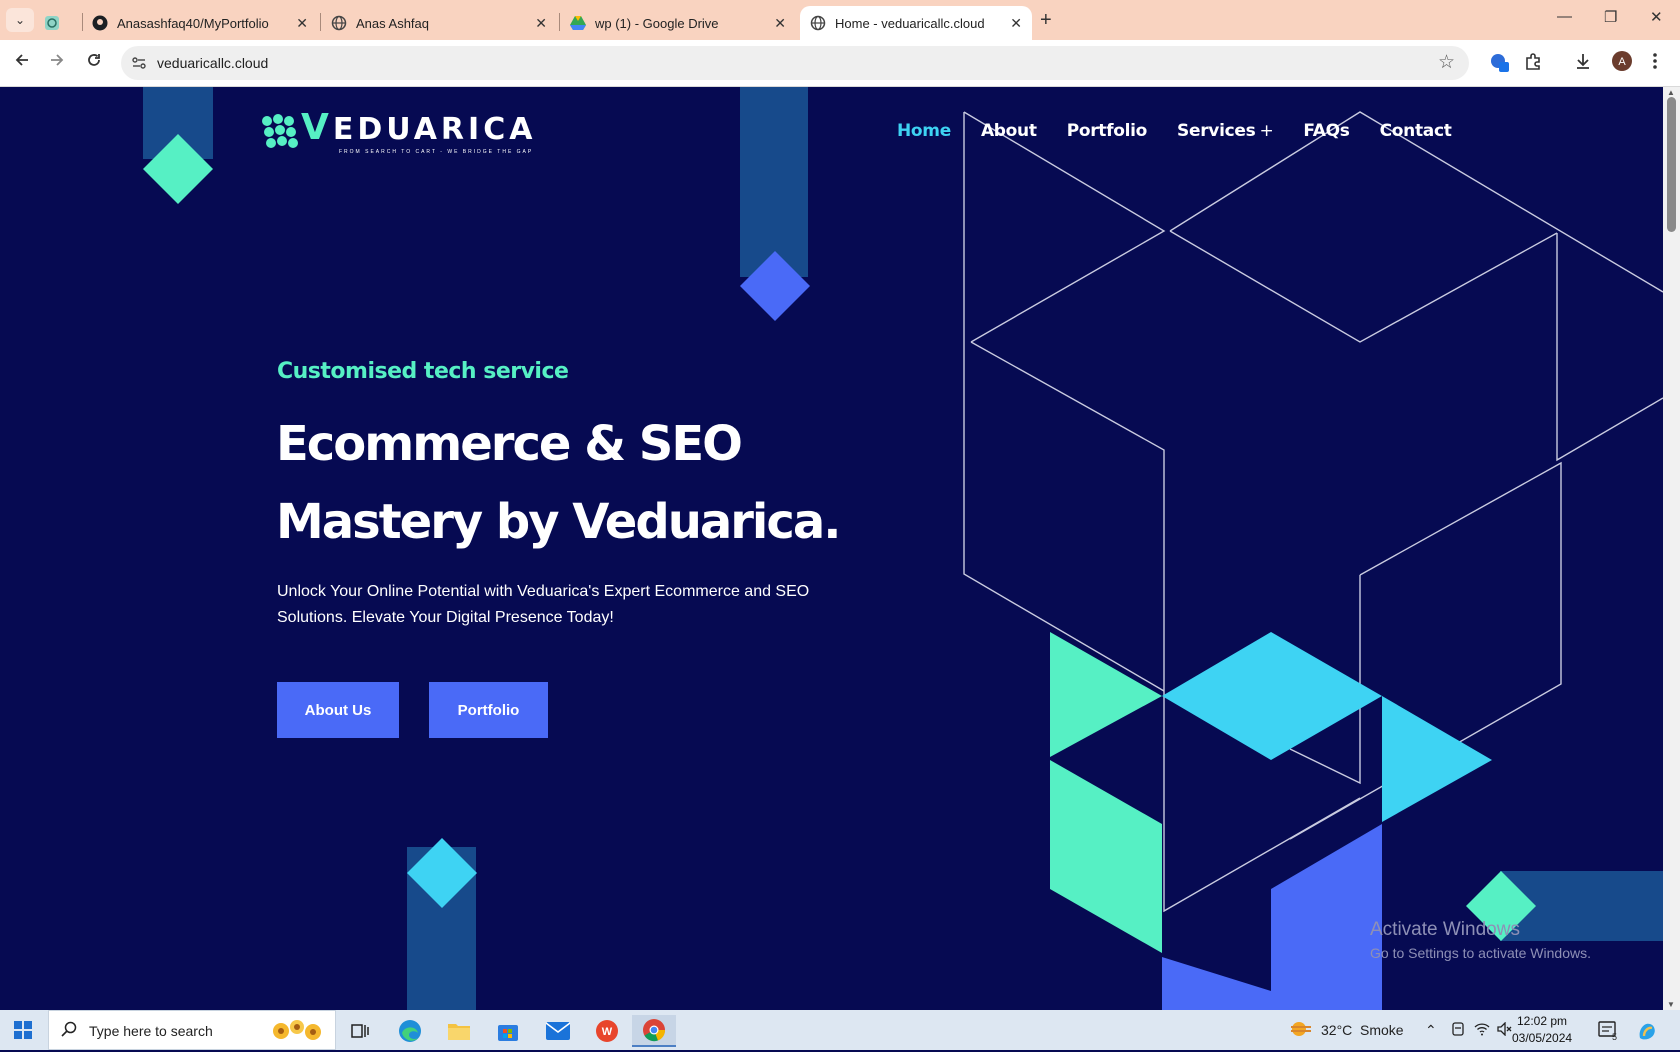 The image size is (1680, 1052). What do you see at coordinates (139, 63) in the screenshot?
I see `site-info-icon` at bounding box center [139, 63].